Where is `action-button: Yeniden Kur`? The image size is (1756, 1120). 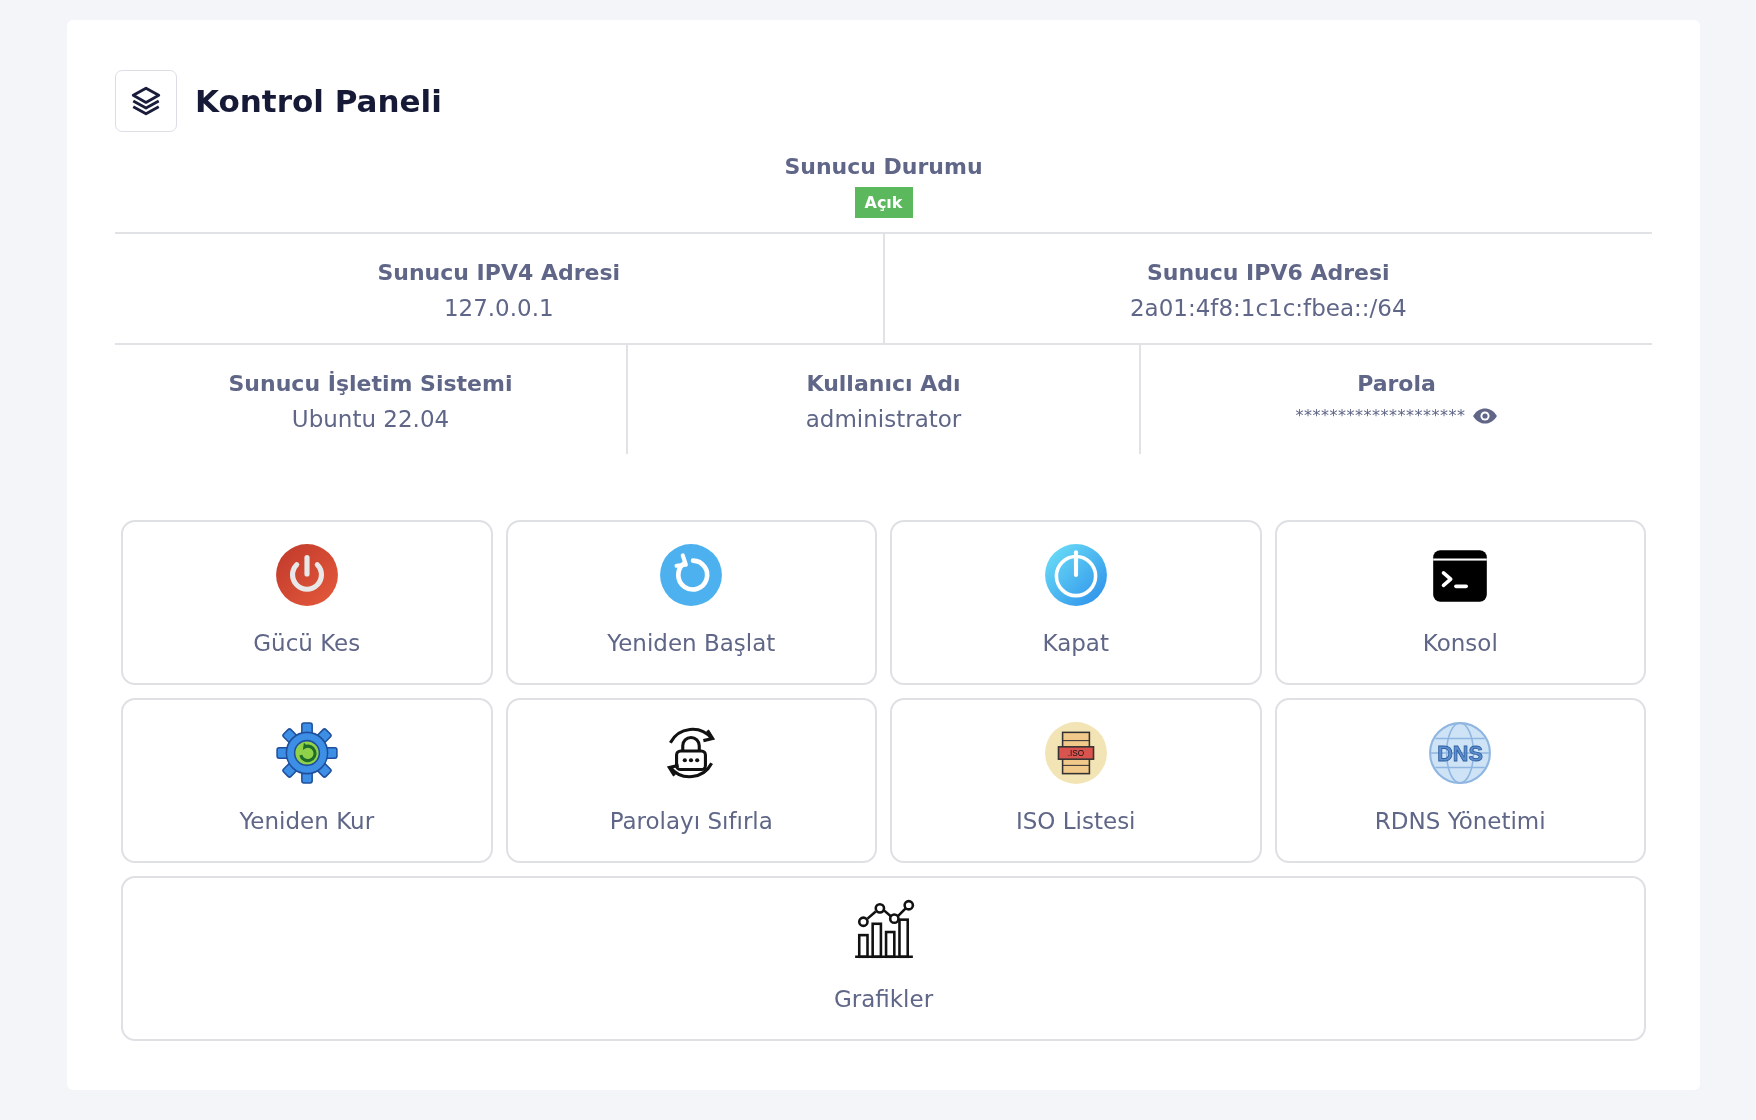 action-button: Yeniden Kur is located at coordinates (307, 780).